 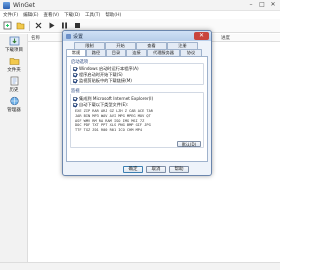 What do you see at coordinates (14, 61) in the screenshot?
I see `folder-icon` at bounding box center [14, 61].